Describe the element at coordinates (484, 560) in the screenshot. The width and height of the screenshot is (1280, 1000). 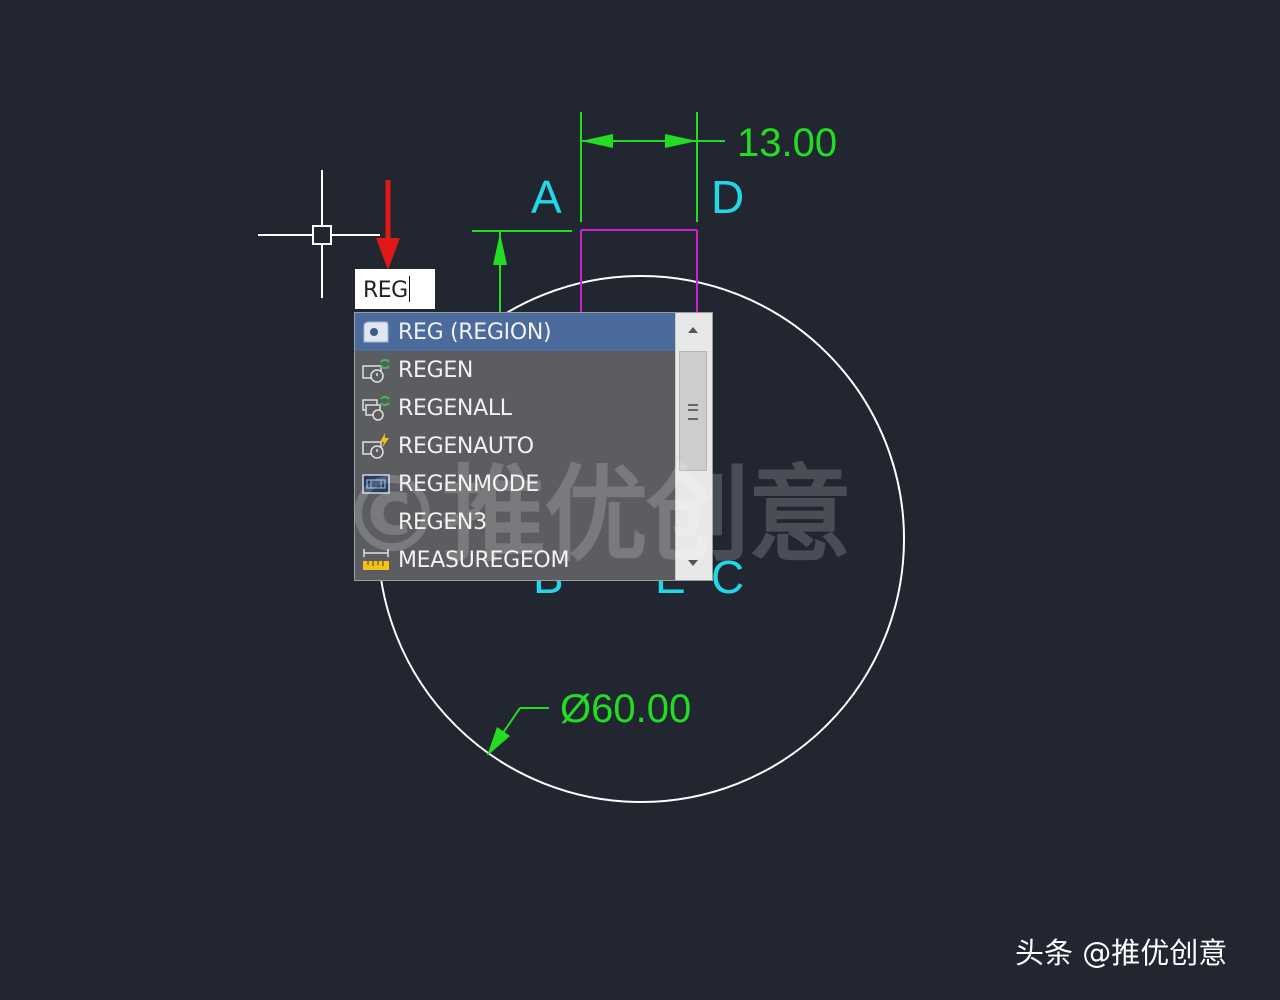
I see `autocomplete-item-label: MEASUREGEOM` at that location.